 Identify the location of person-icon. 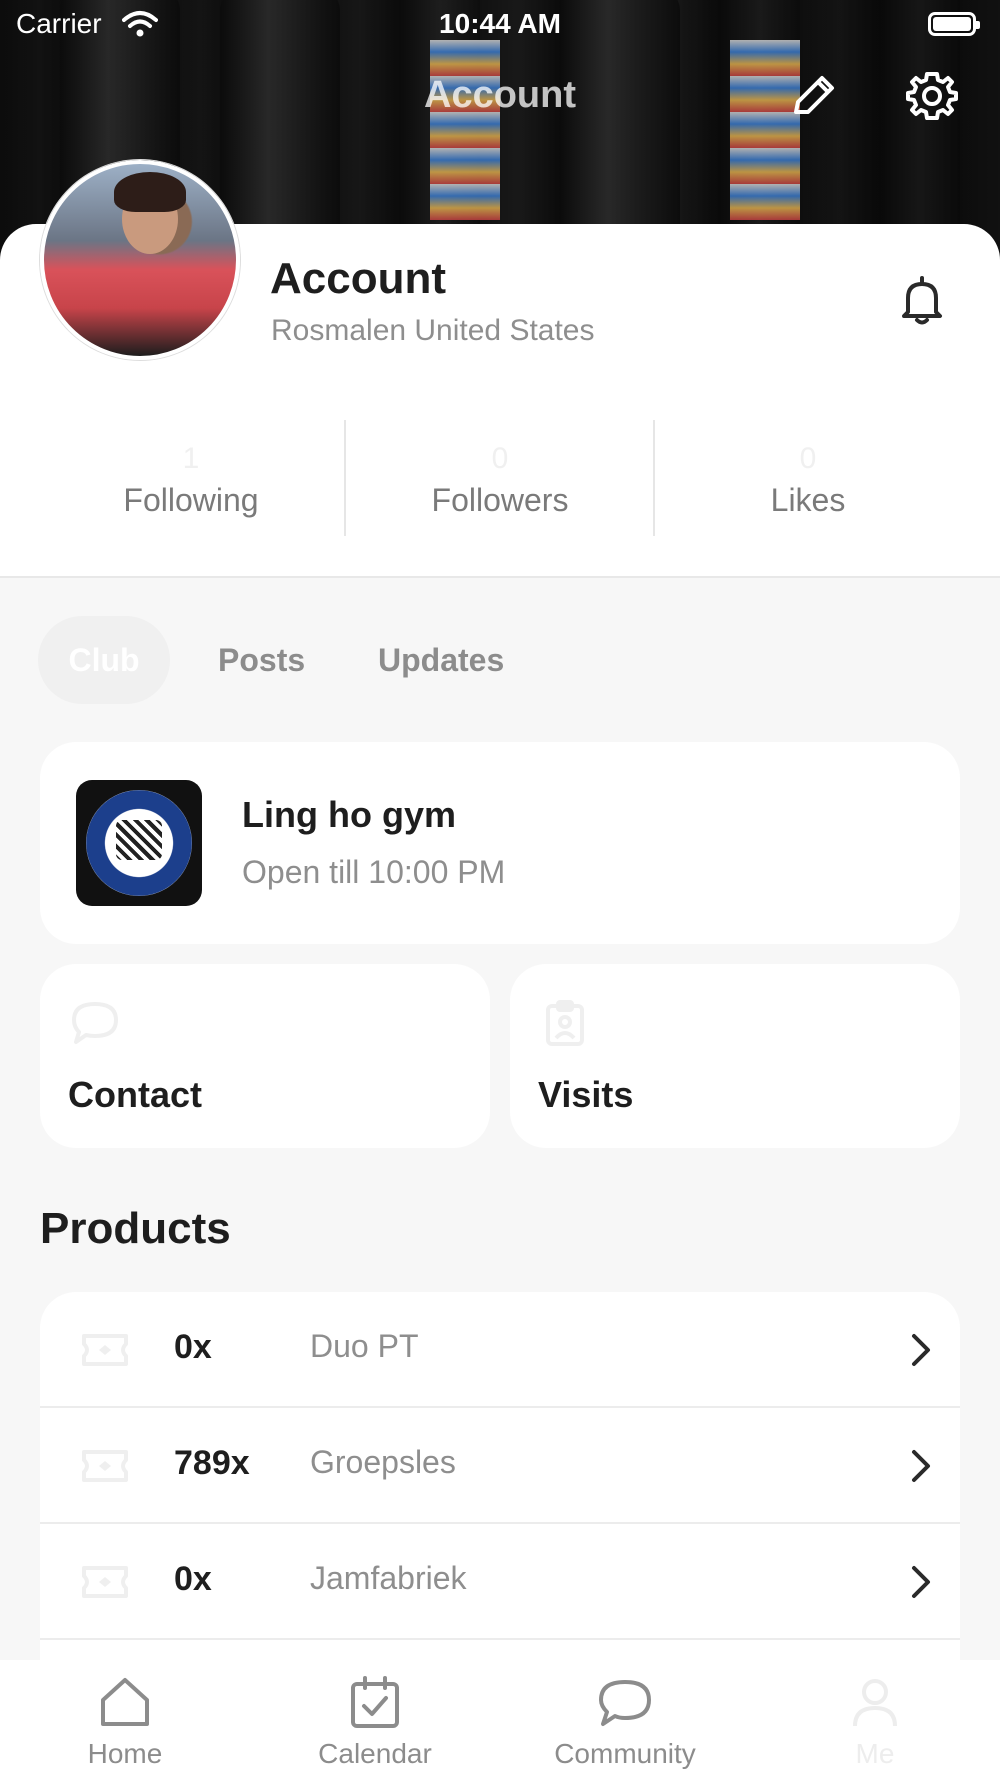
(875, 1703).